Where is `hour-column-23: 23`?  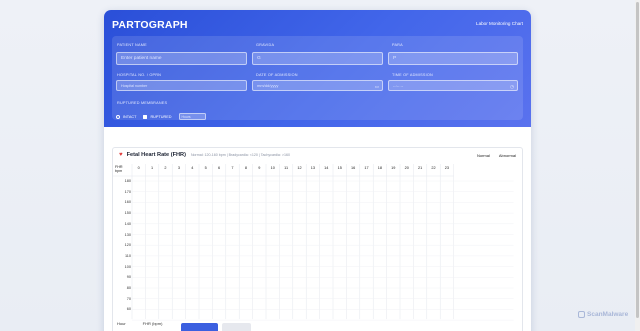 hour-column-23: 23 is located at coordinates (446, 168).